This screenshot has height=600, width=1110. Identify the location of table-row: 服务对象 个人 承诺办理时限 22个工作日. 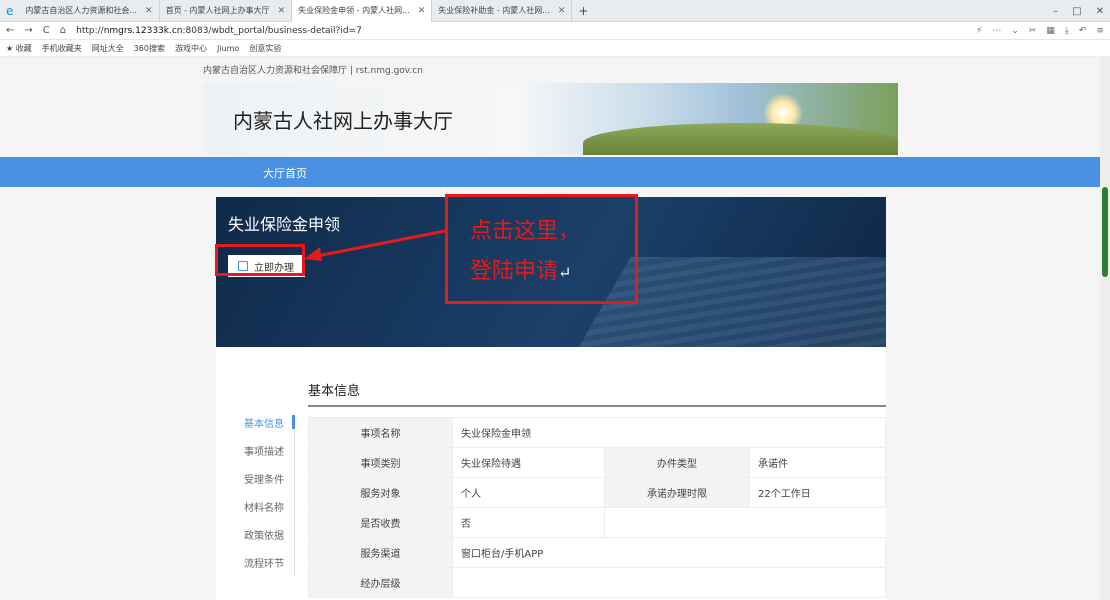
(597, 492).